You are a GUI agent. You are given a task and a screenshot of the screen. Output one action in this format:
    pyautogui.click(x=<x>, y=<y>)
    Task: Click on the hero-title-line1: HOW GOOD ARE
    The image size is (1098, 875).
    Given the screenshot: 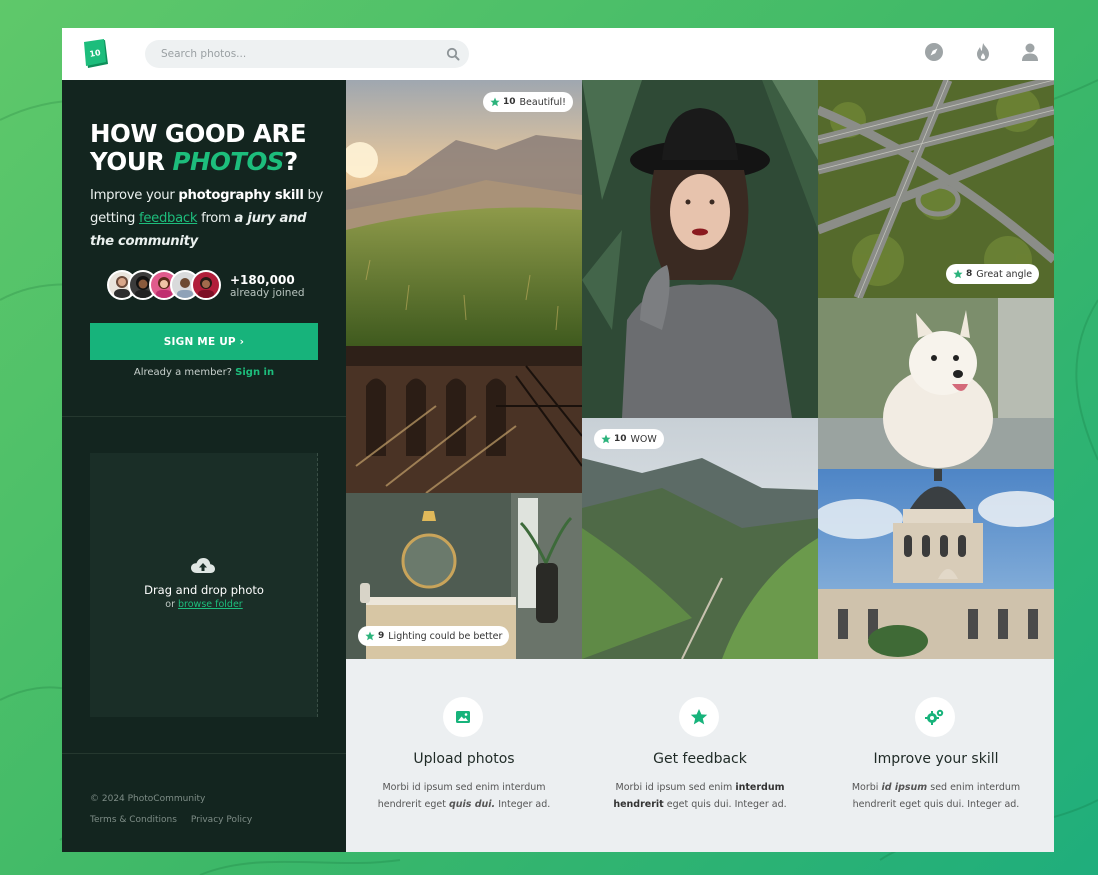 What is the action you would take?
    pyautogui.click(x=198, y=133)
    